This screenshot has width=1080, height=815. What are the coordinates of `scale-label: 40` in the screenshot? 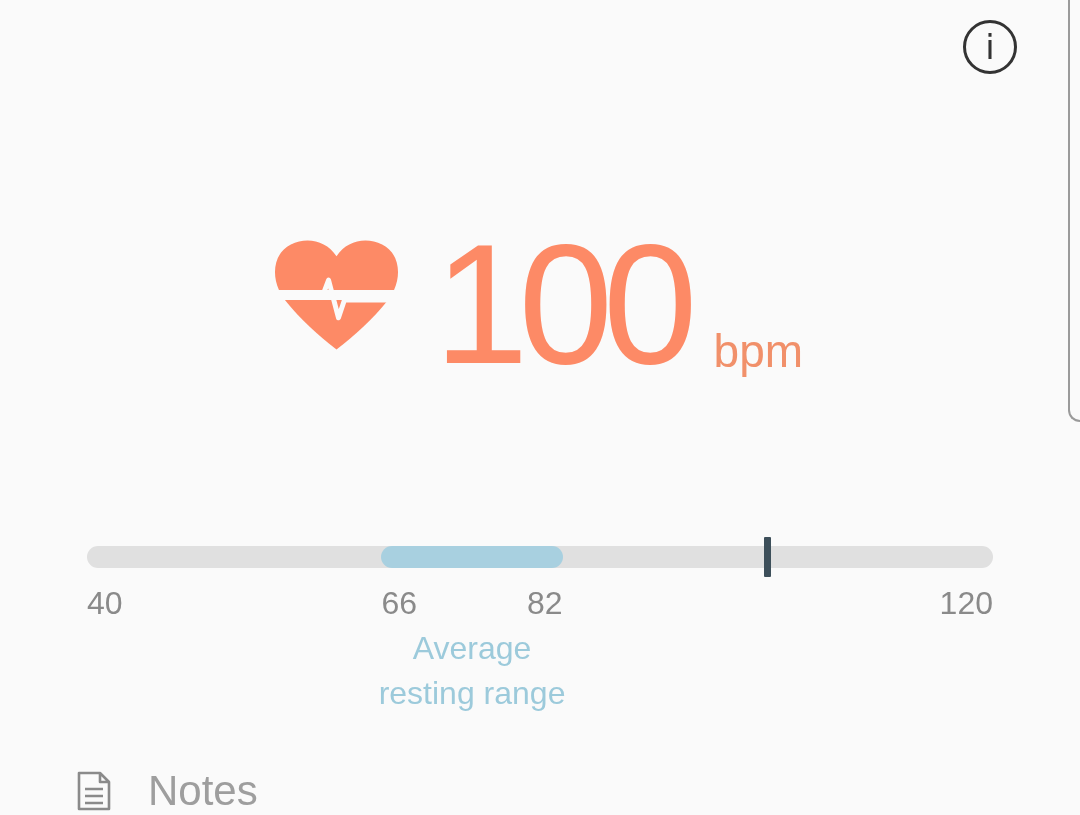 It's located at (105, 603).